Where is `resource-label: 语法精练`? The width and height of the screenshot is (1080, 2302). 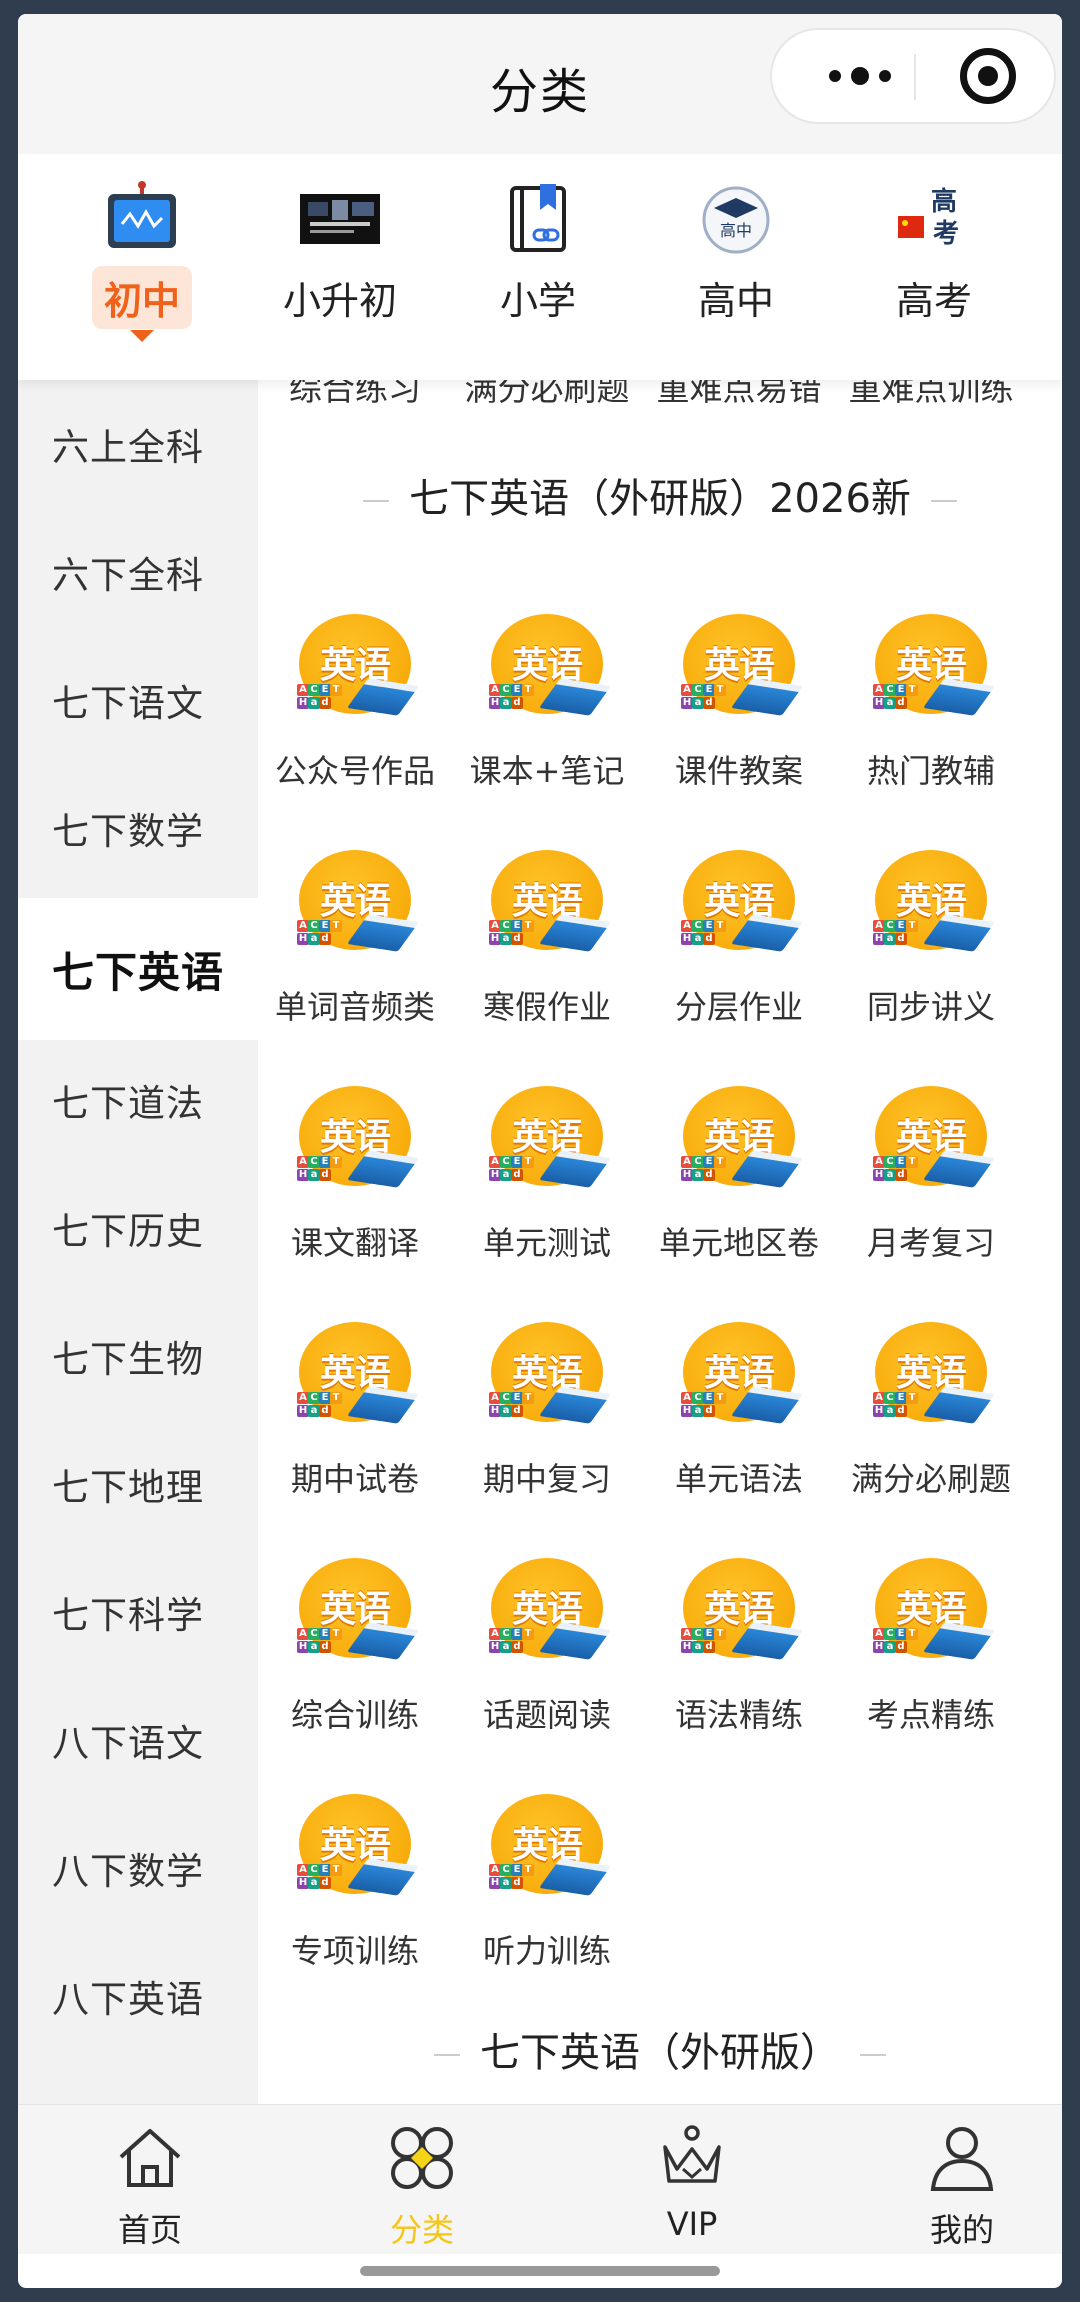 resource-label: 语法精练 is located at coordinates (738, 1715).